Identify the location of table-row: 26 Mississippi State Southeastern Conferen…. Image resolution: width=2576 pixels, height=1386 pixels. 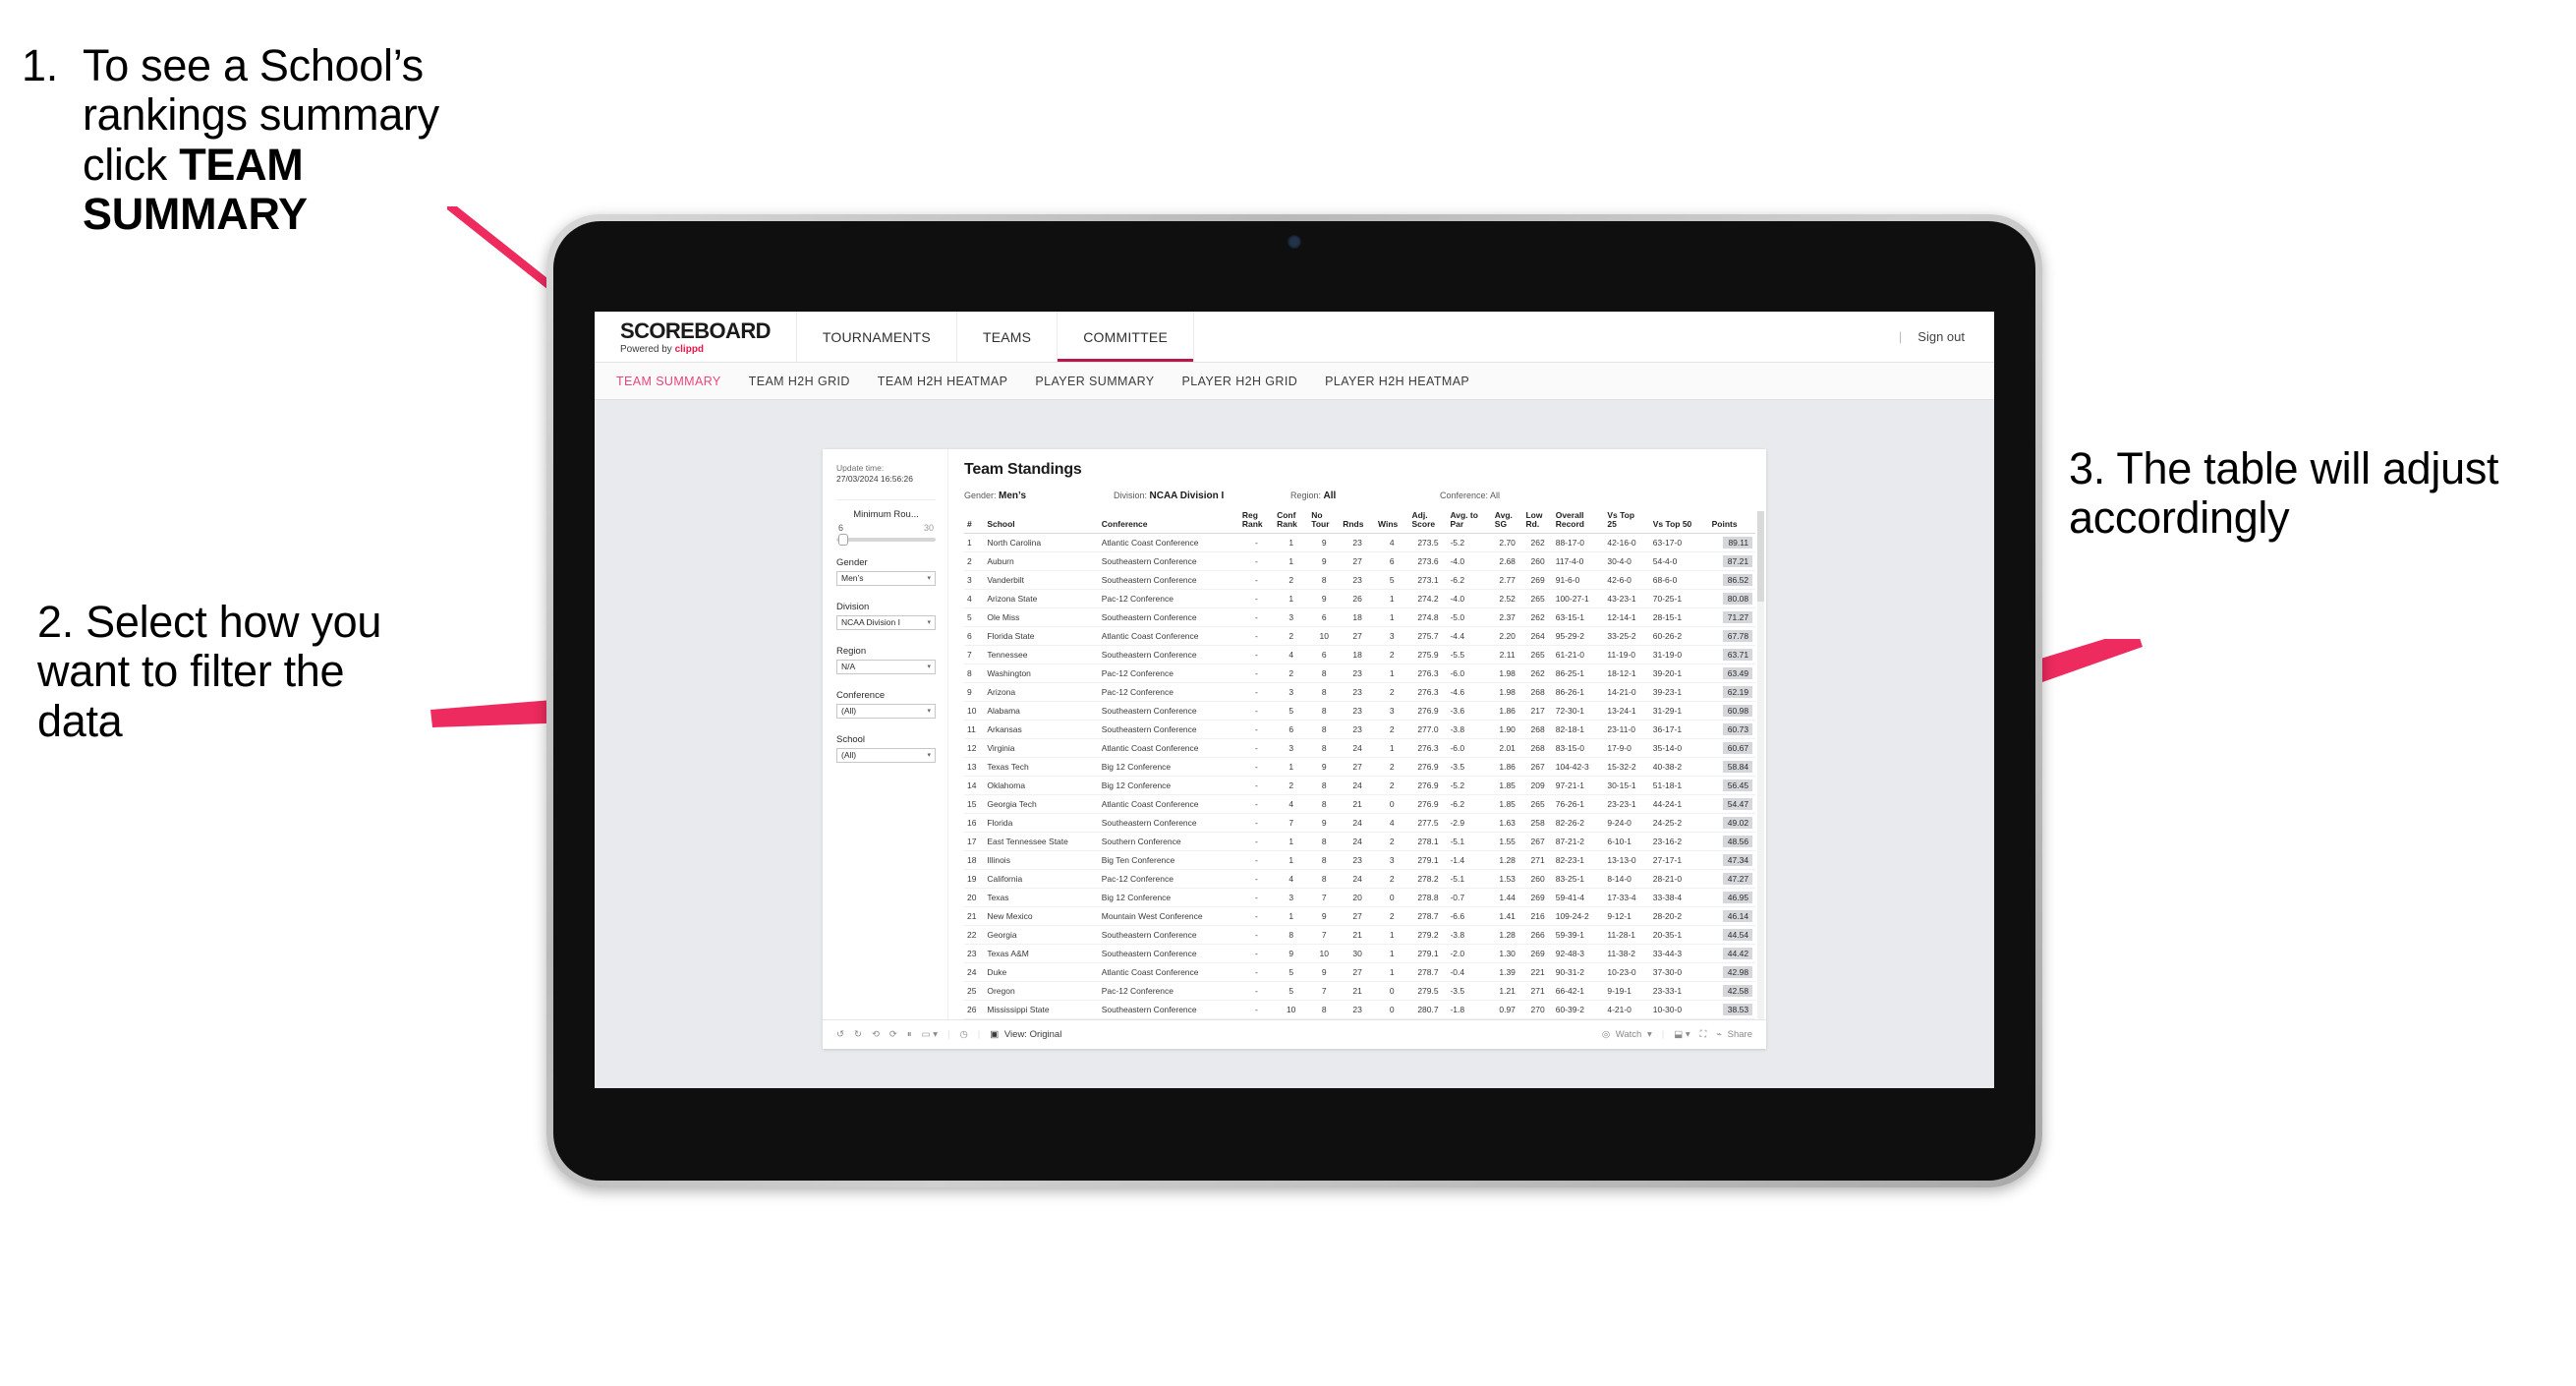
(1360, 1010).